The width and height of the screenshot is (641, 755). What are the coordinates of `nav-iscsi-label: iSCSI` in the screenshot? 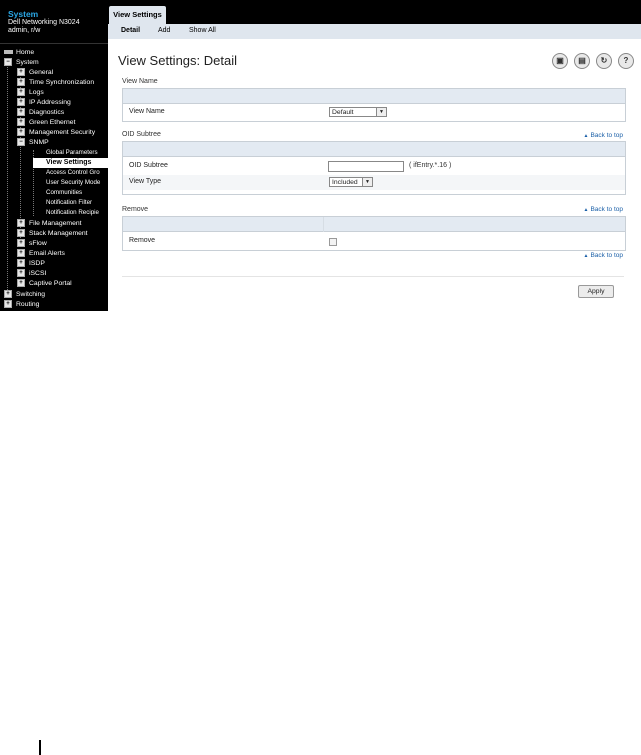 It's located at (38, 273).